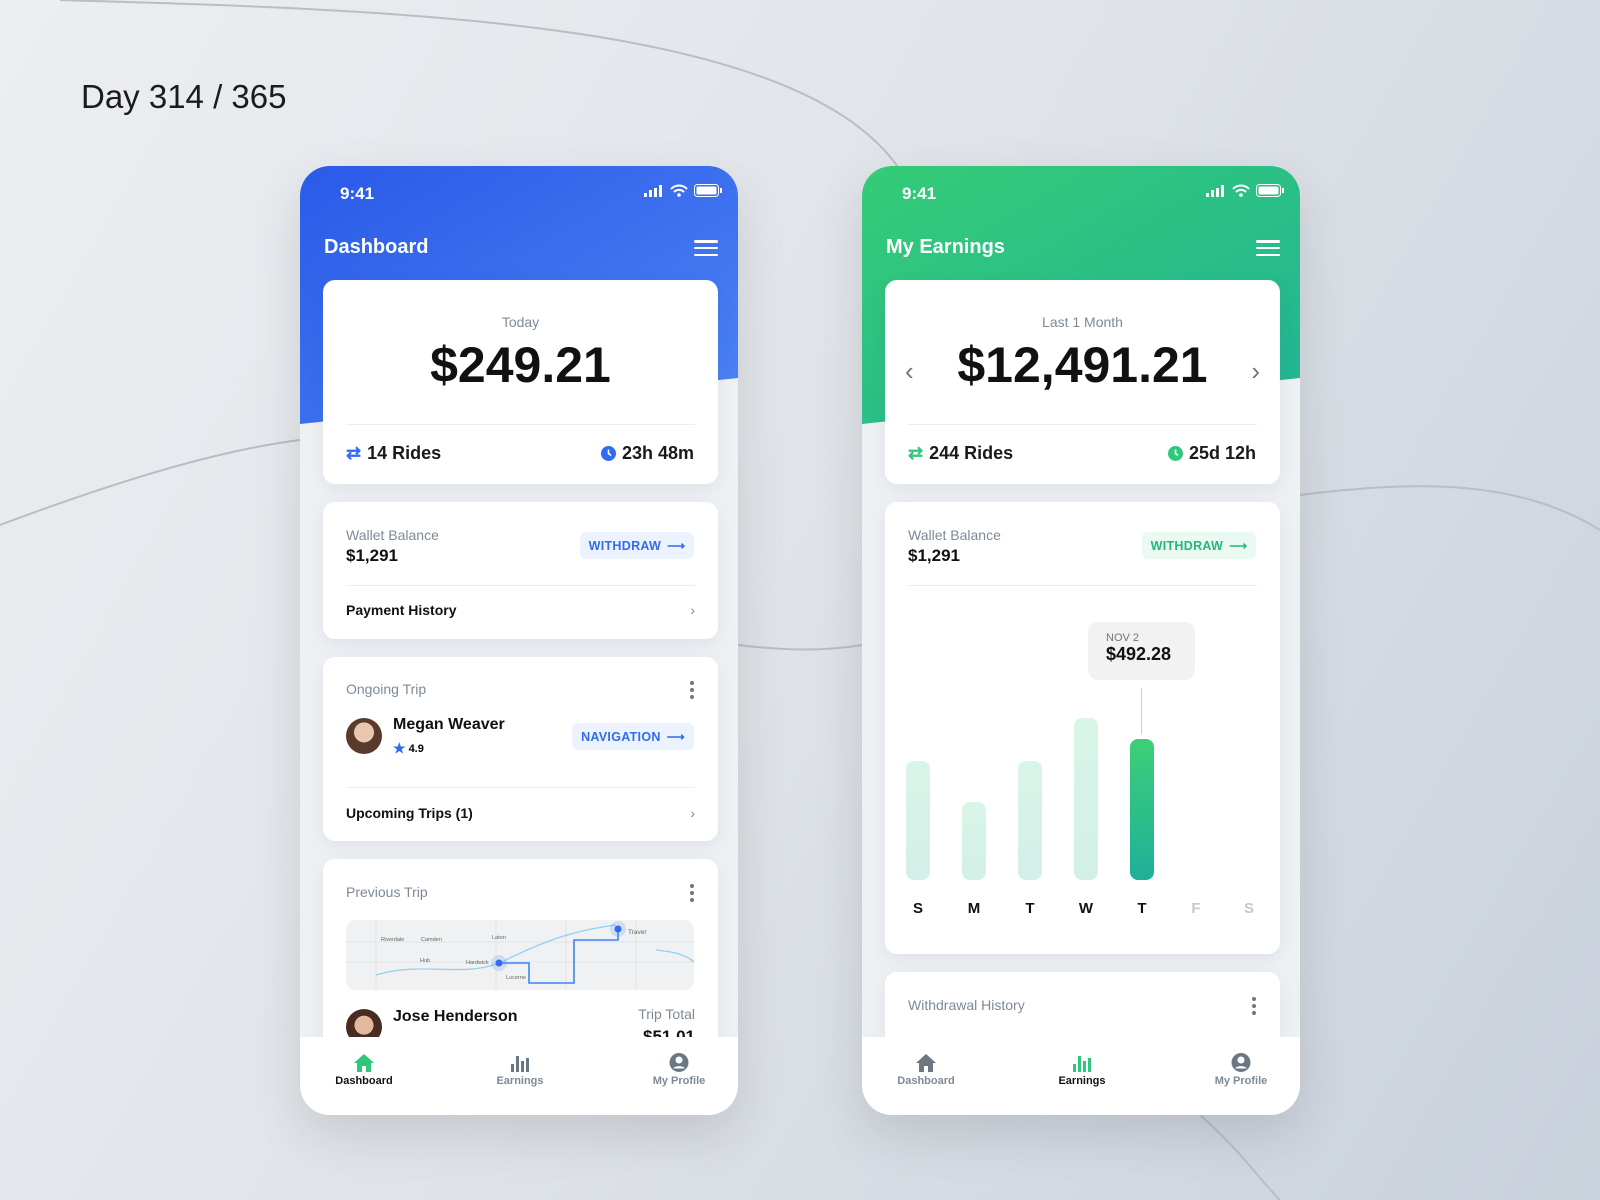 This screenshot has height=1200, width=1600. Describe the element at coordinates (364, 1063) in the screenshot. I see `home-icon` at that location.